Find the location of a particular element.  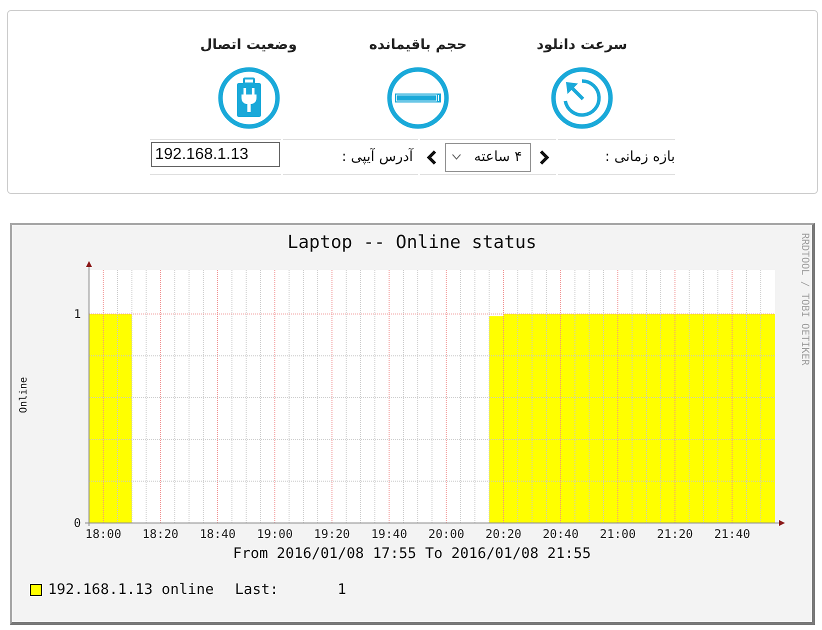

y-tick-label: 0 is located at coordinates (77, 523).